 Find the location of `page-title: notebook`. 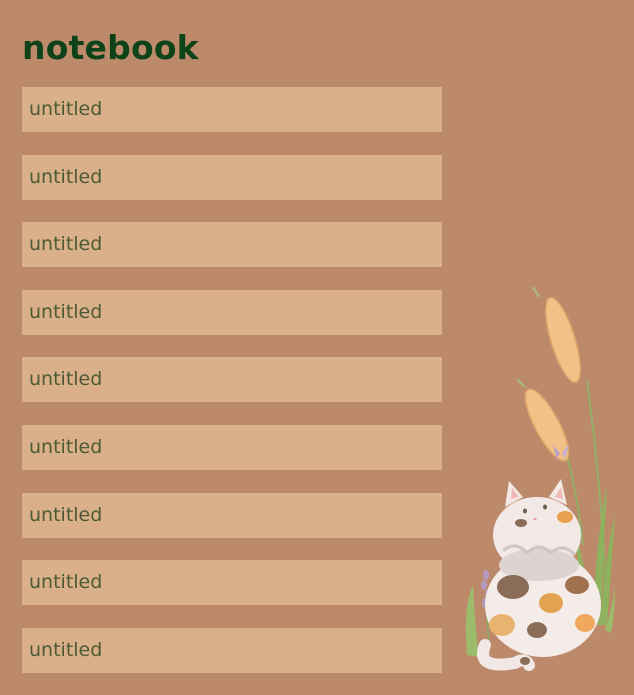

page-title: notebook is located at coordinates (110, 47).